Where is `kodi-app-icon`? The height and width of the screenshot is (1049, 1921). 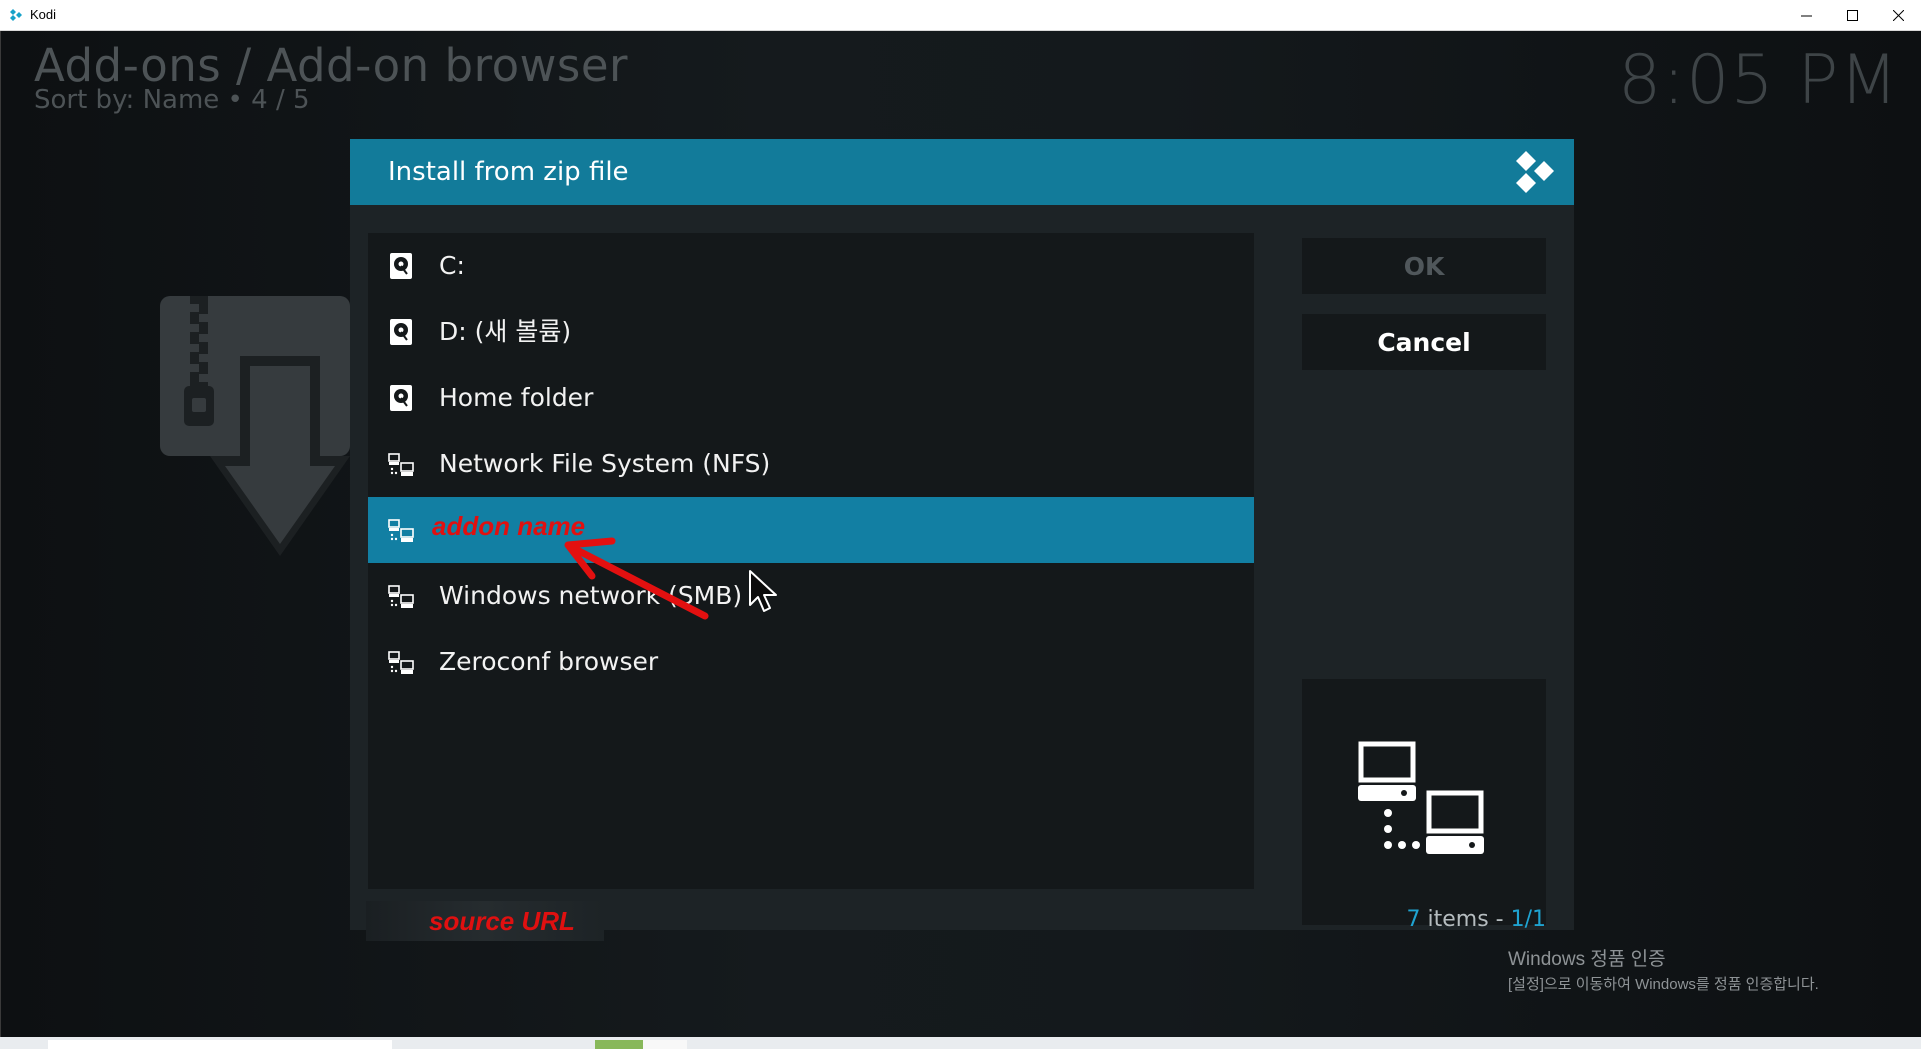
kodi-app-icon is located at coordinates (16, 15).